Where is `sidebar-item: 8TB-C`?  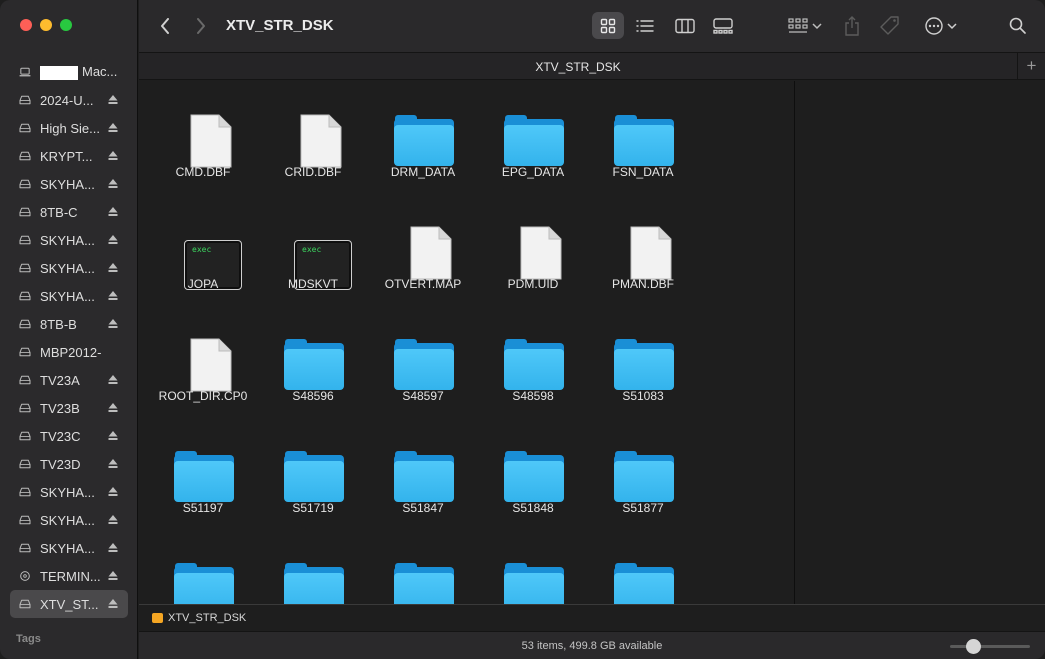
sidebar-item: 8TB-C is located at coordinates (69, 212).